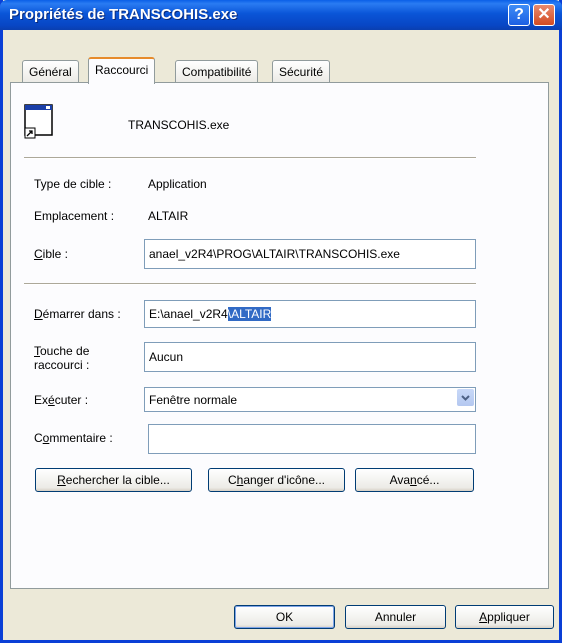  Describe the element at coordinates (62, 365) in the screenshot. I see `hotkey-label-line2: raccourci :` at that location.